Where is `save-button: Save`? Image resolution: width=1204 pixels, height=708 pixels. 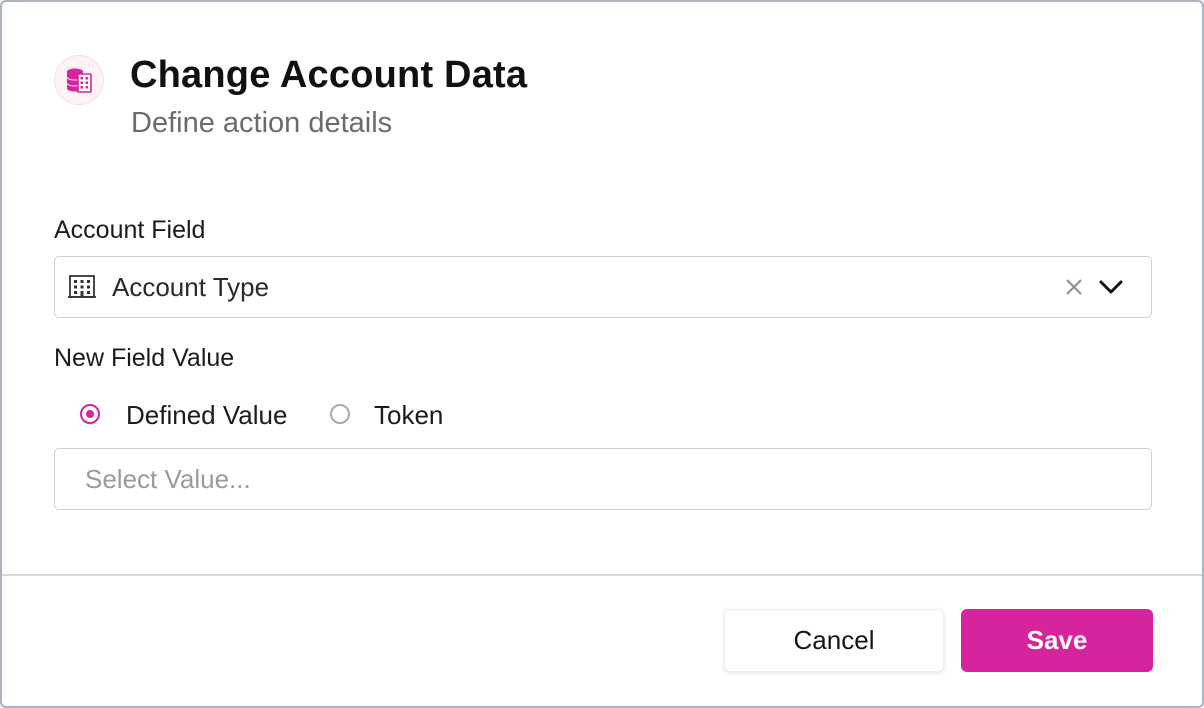 save-button: Save is located at coordinates (1057, 640).